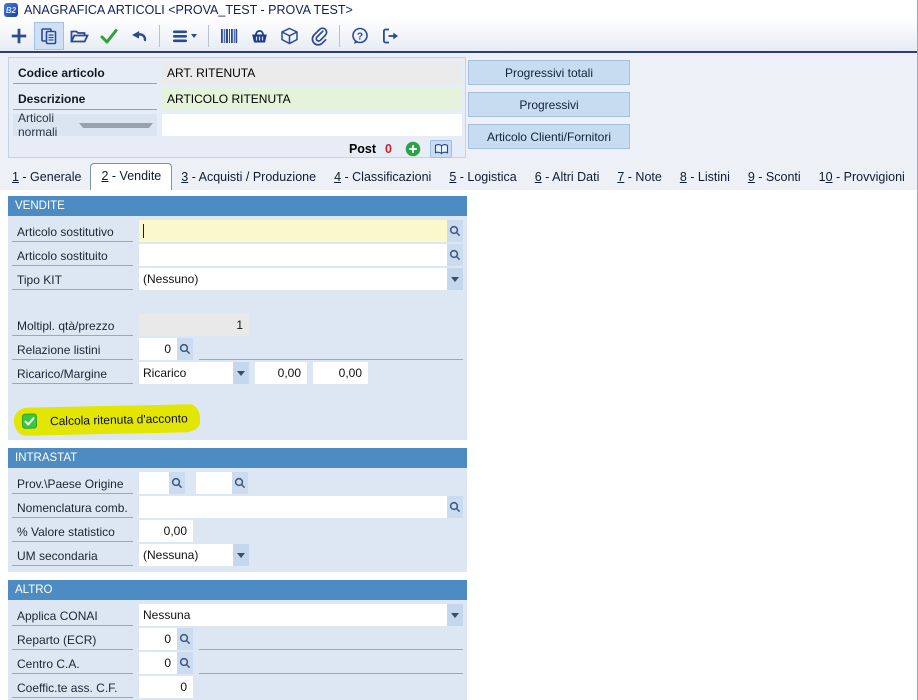  I want to click on articolo-sostitutivo-input, so click(293, 231).